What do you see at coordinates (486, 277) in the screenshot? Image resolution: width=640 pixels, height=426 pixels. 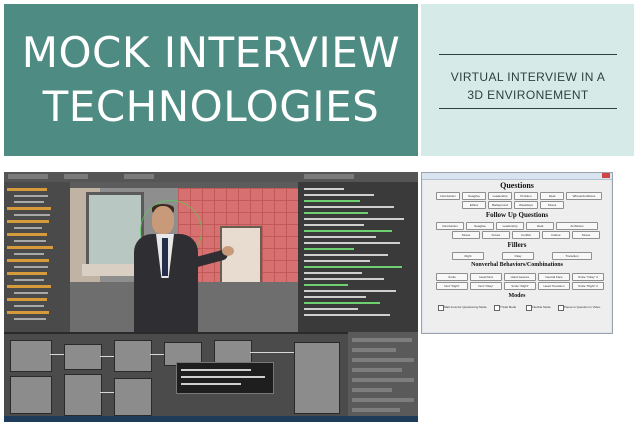 I see `nonverbal-button: Head Nod` at bounding box center [486, 277].